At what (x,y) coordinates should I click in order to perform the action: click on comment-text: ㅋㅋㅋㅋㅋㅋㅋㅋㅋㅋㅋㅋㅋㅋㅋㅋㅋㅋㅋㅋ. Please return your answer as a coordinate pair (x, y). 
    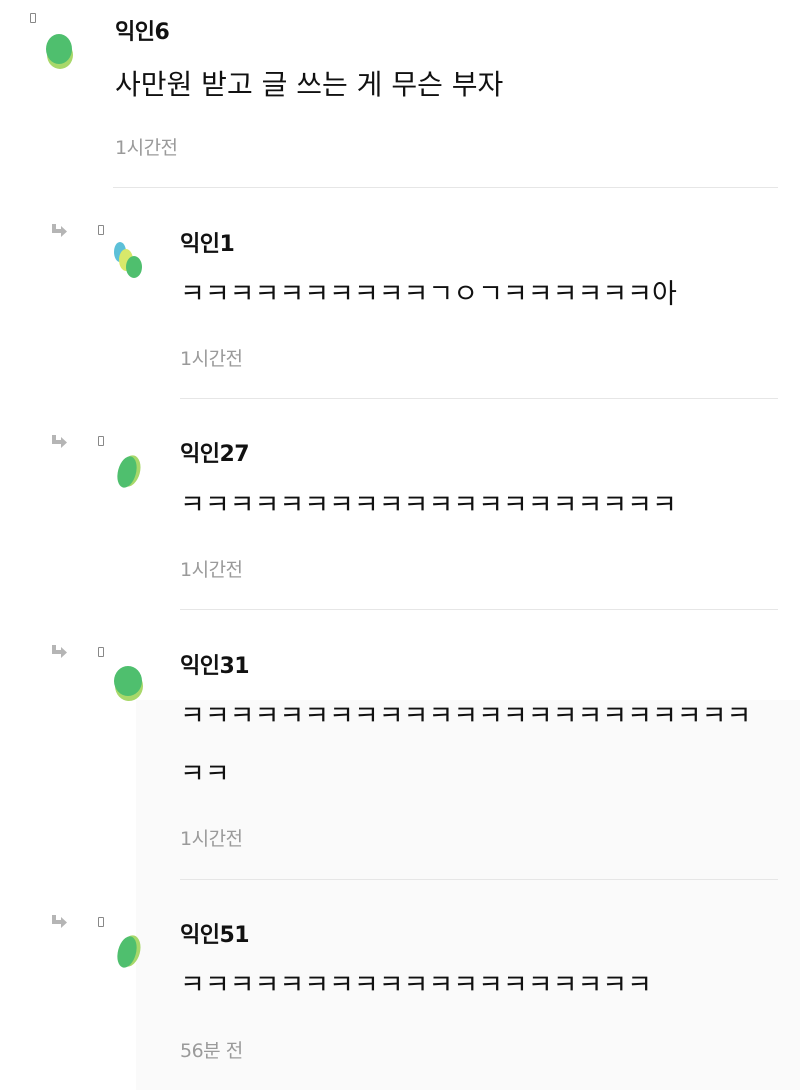
    Looking at the image, I should click on (428, 505).